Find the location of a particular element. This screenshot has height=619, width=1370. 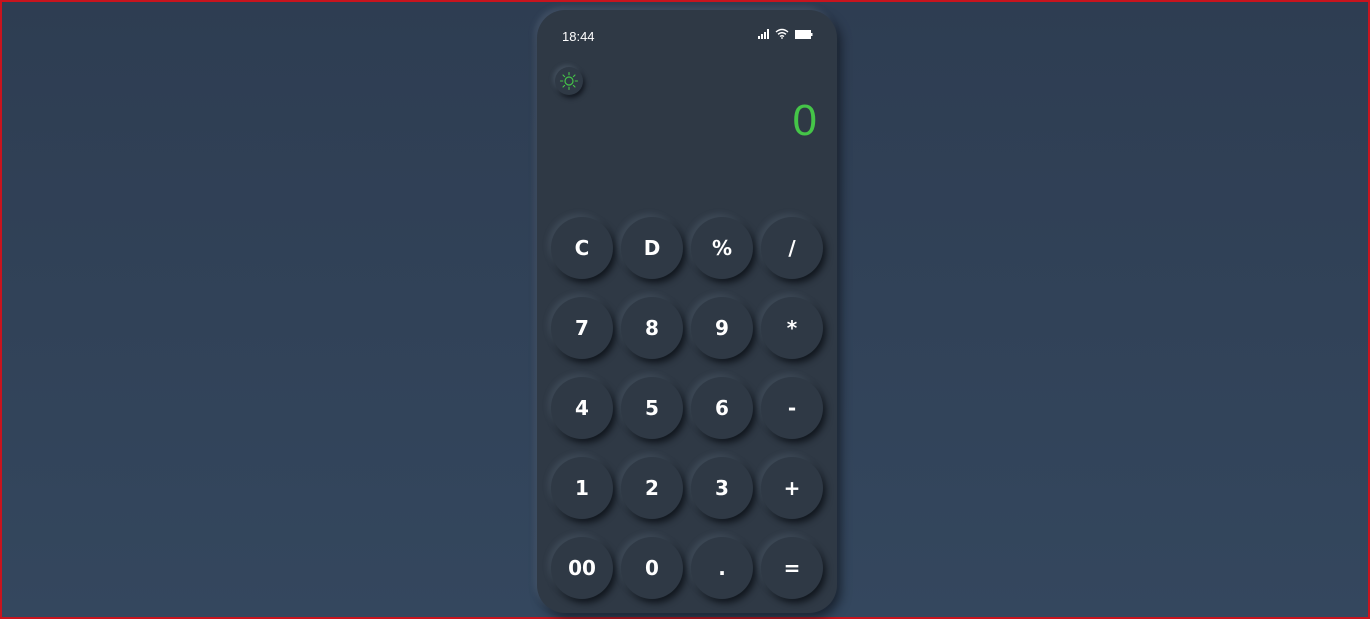

result-display: 0 is located at coordinates (804, 120).